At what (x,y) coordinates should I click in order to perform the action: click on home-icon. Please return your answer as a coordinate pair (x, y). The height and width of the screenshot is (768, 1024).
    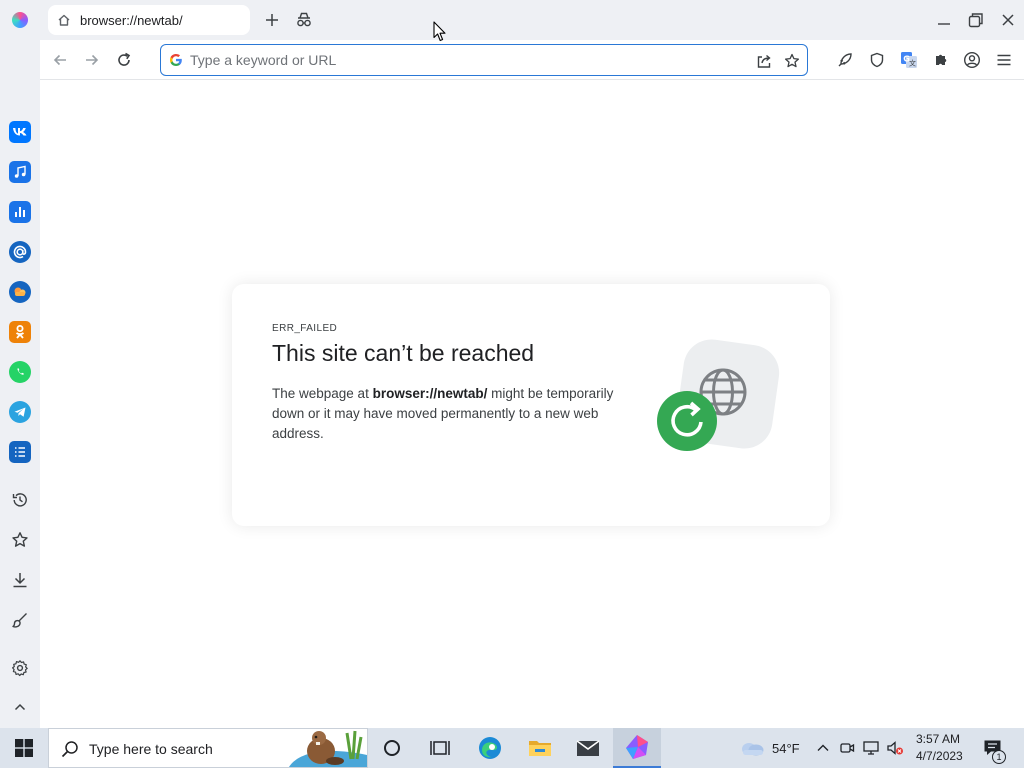
    Looking at the image, I should click on (64, 20).